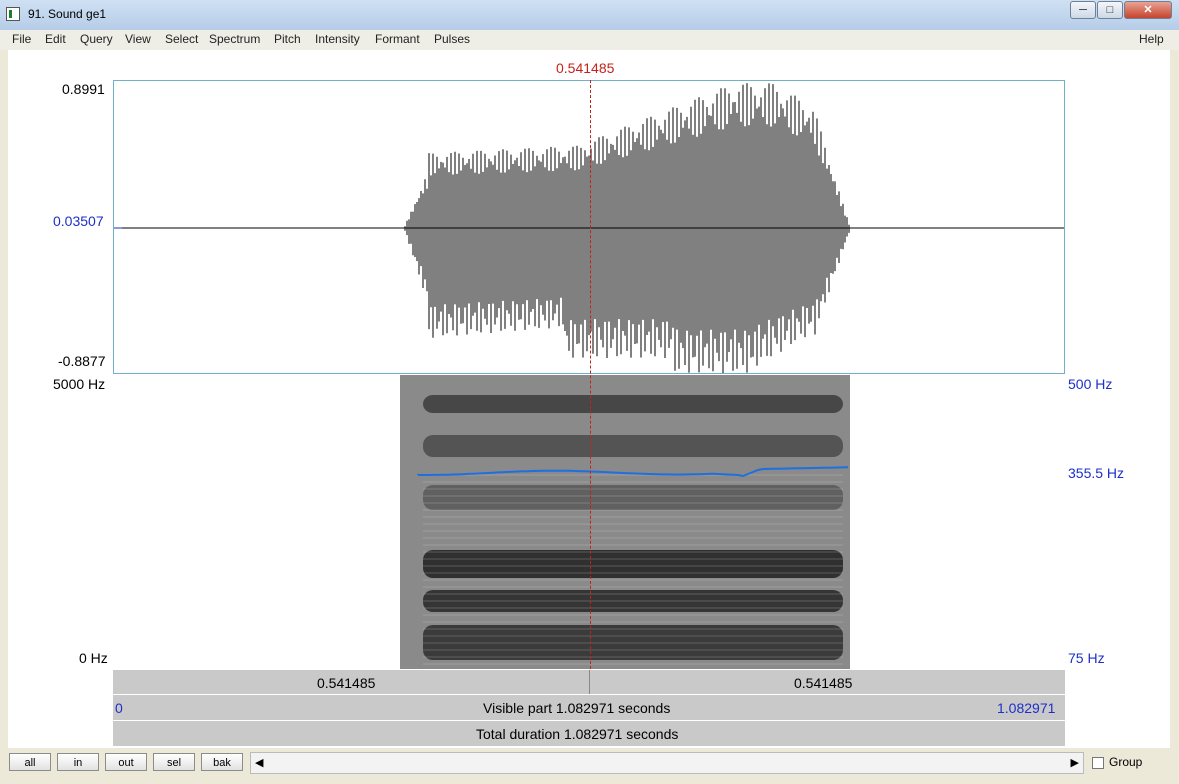  What do you see at coordinates (452, 39) in the screenshot?
I see `menu-pulses: Pulses` at bounding box center [452, 39].